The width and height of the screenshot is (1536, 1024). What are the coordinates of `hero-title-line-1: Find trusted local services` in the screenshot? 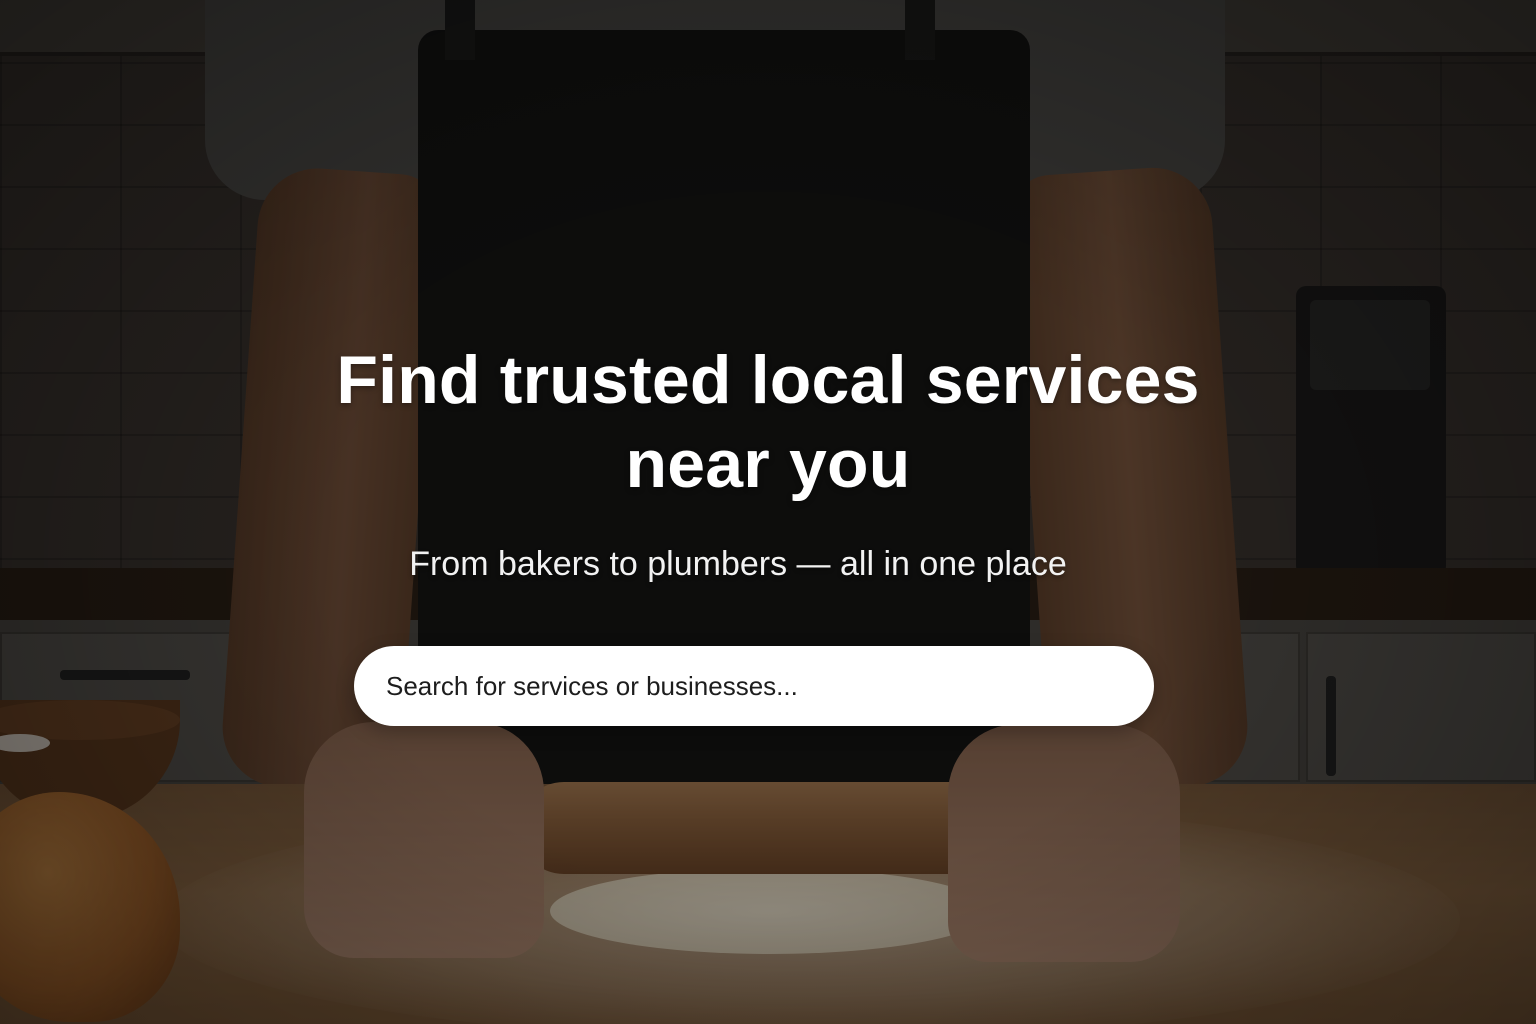 It's located at (768, 380).